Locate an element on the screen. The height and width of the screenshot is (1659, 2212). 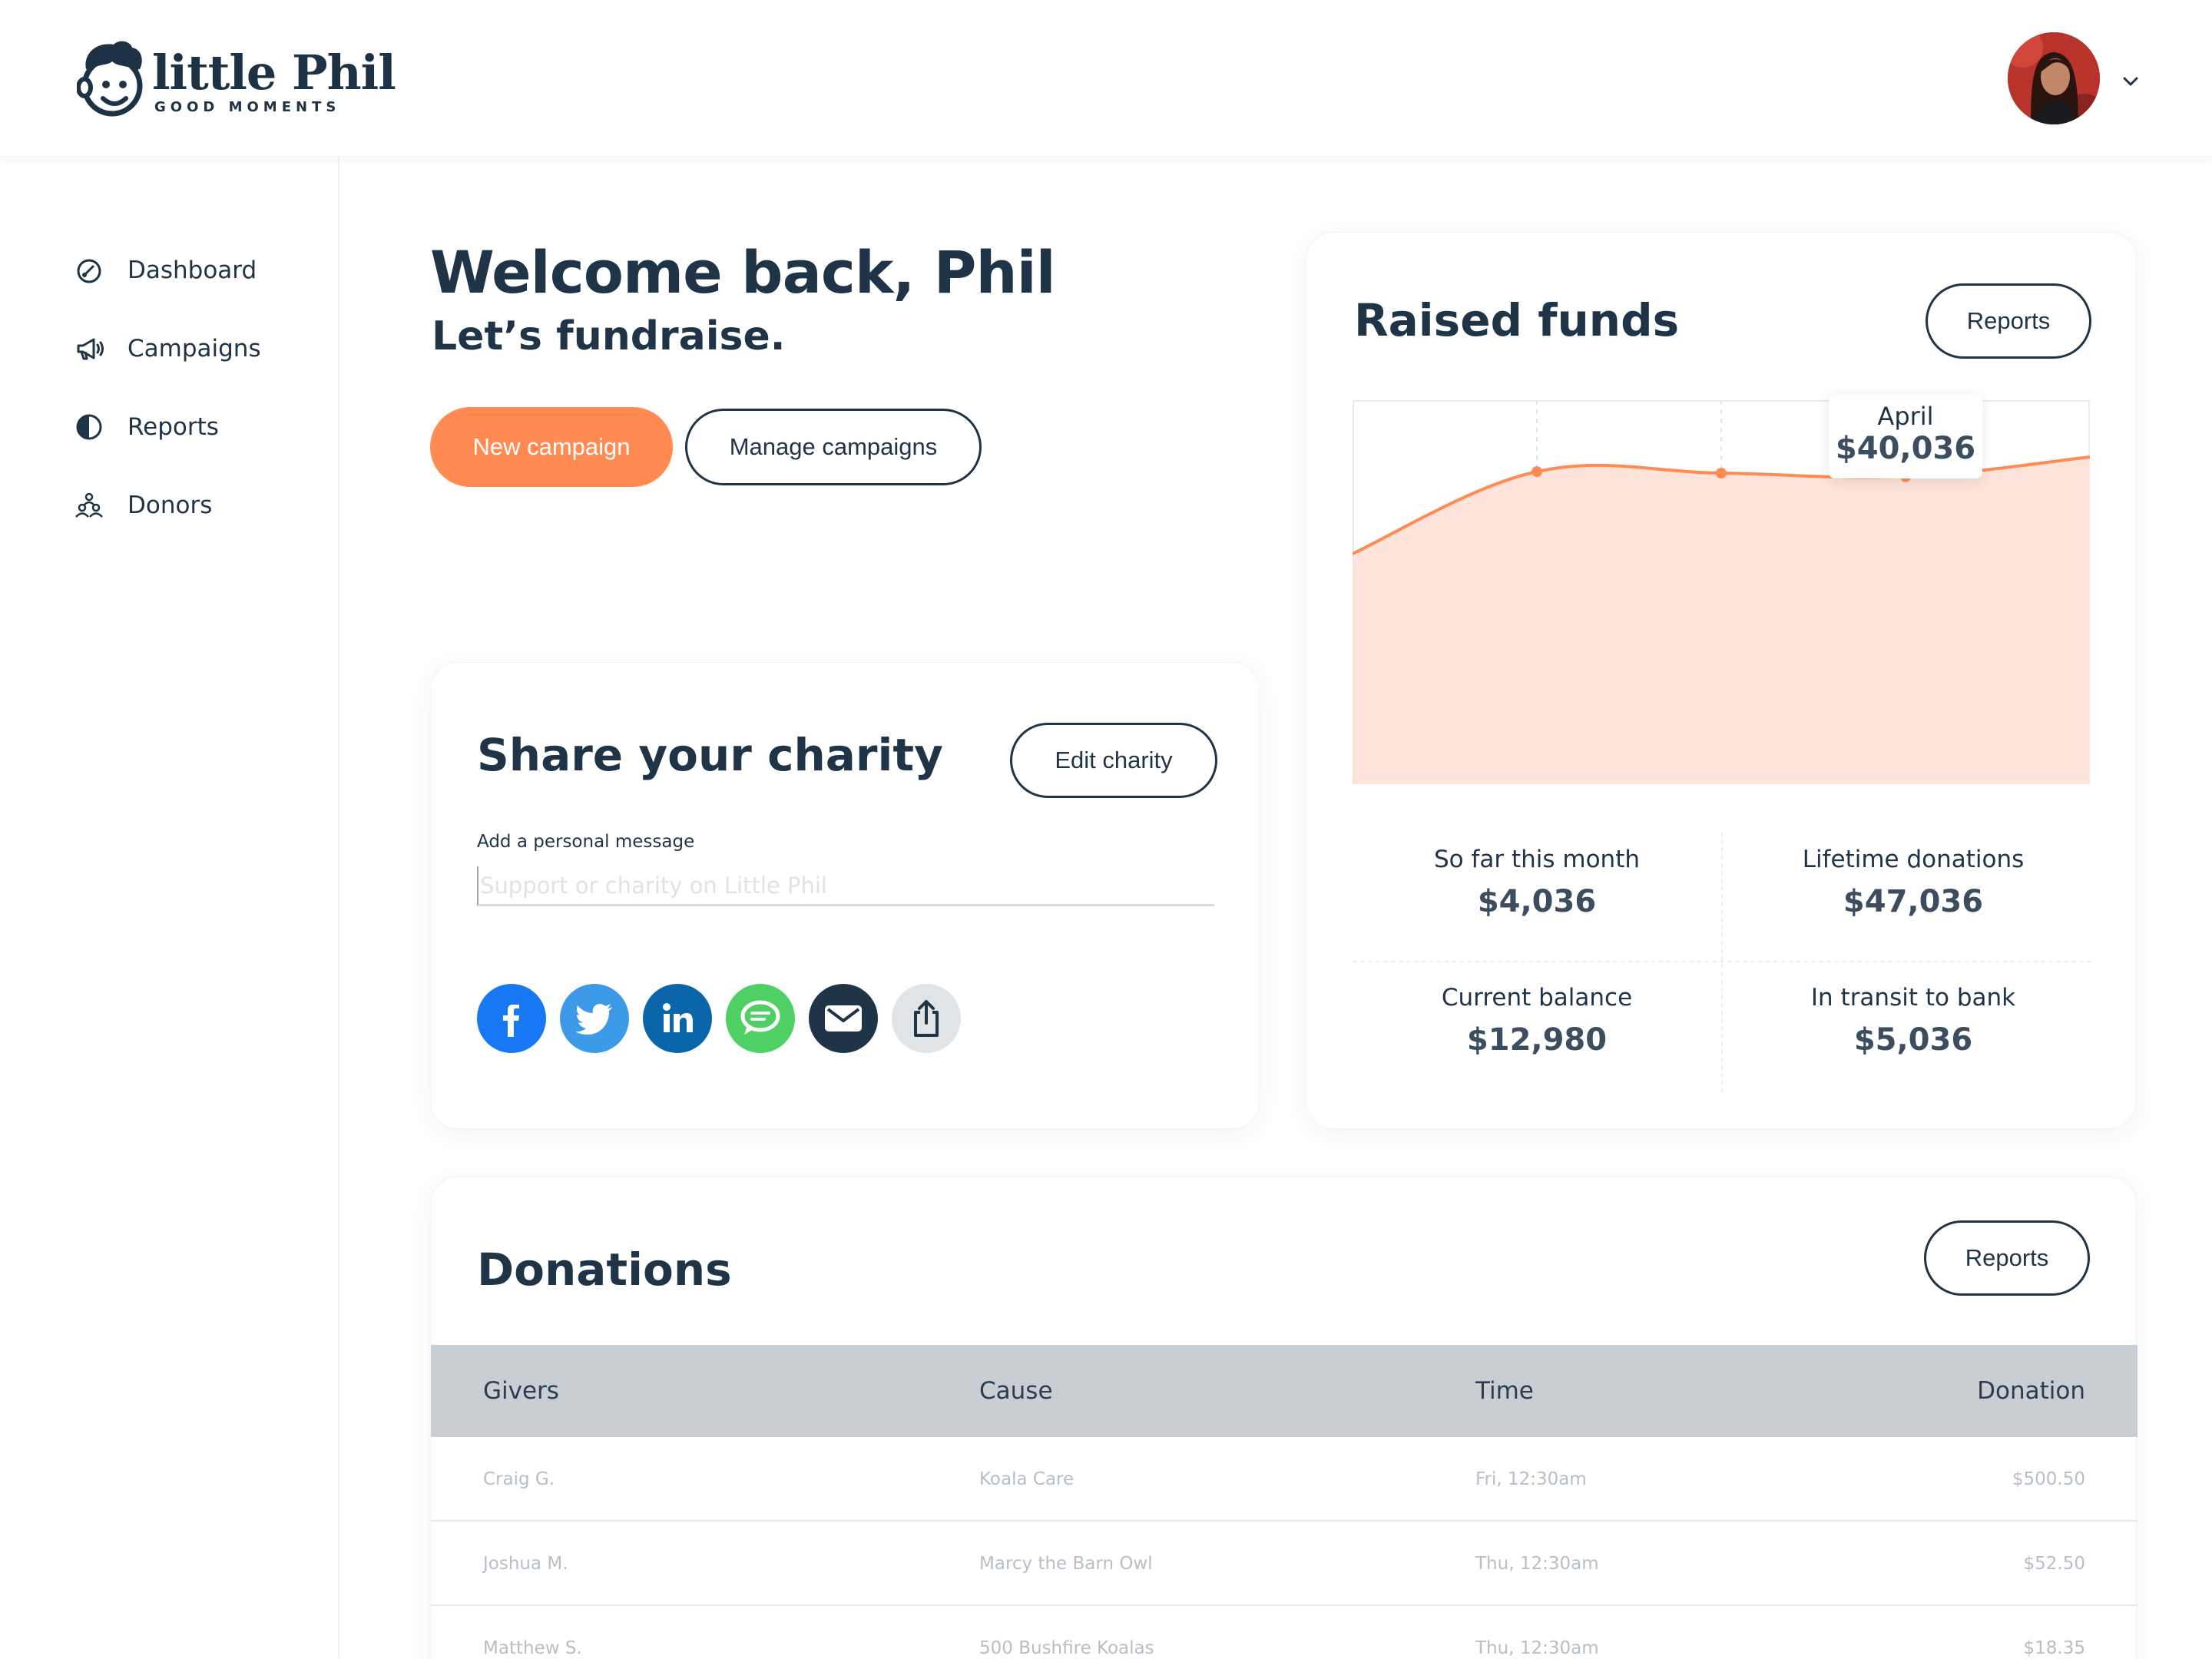
sidebar-item-dashboard: Dashboard is located at coordinates (166, 270).